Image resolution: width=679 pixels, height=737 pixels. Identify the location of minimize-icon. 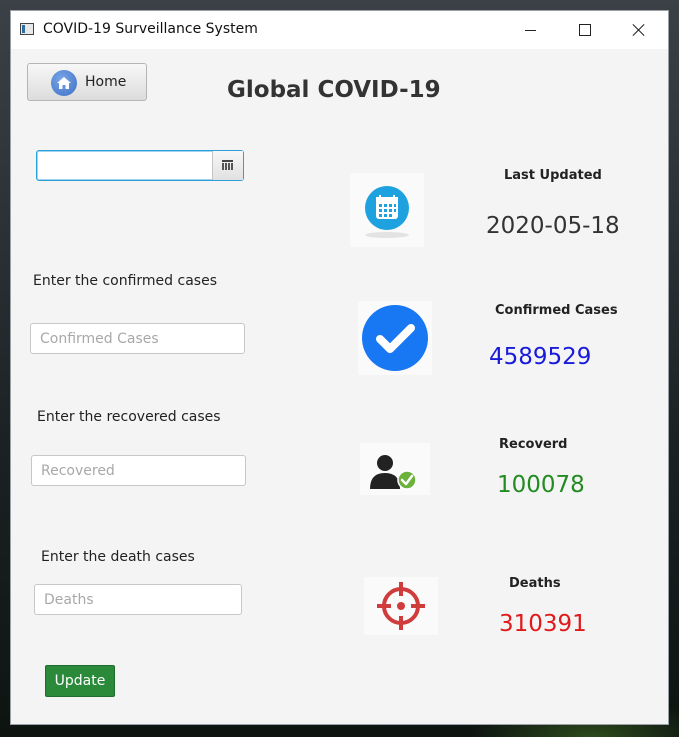
(530, 30).